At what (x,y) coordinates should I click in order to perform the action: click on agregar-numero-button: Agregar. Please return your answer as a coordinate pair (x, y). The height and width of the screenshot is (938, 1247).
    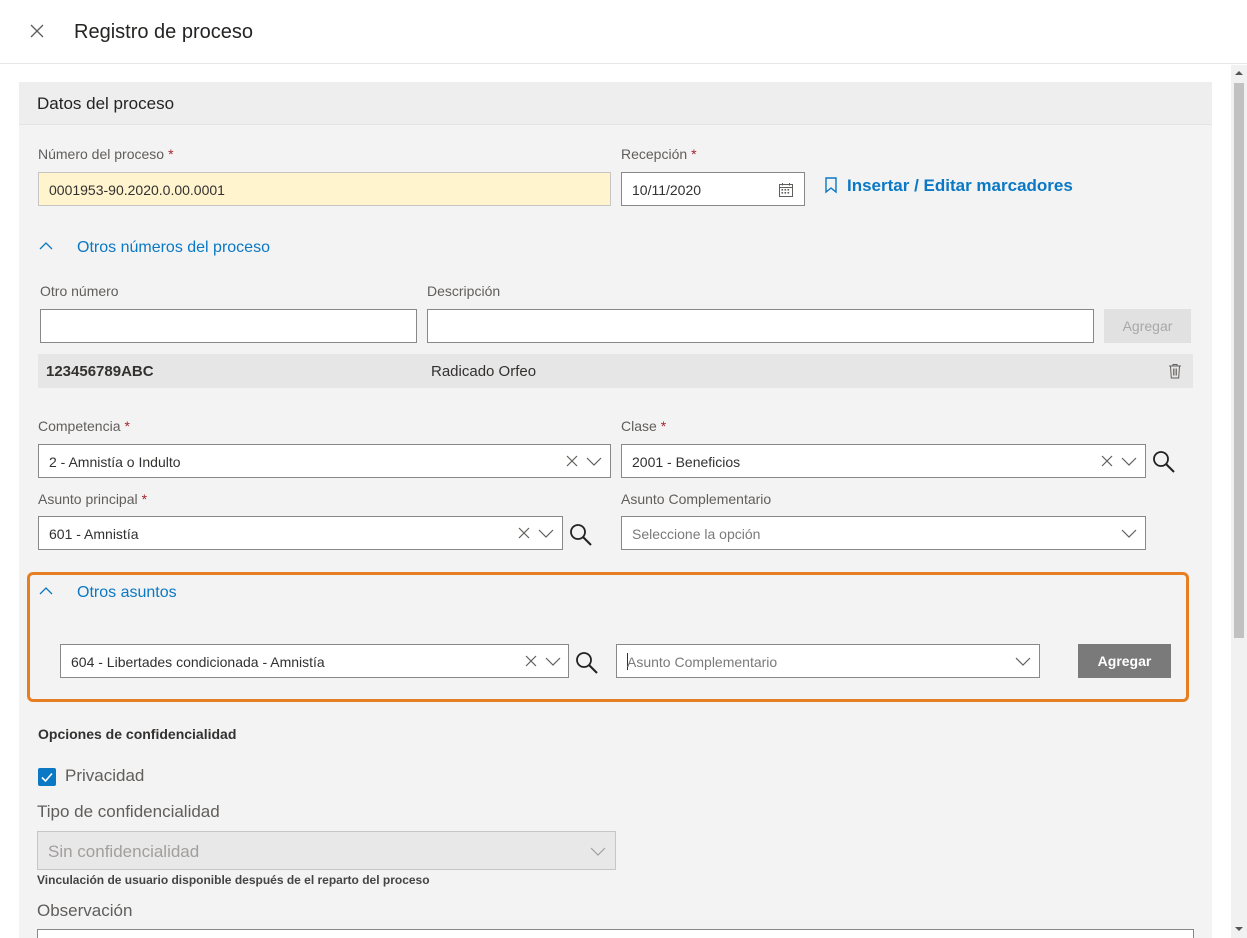
    Looking at the image, I should click on (1147, 326).